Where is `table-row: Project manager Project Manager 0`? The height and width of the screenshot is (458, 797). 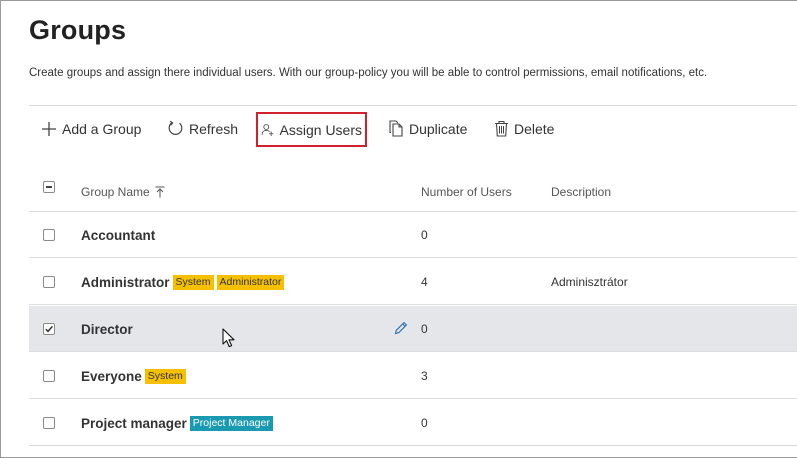 table-row: Project manager Project Manager 0 is located at coordinates (413, 423).